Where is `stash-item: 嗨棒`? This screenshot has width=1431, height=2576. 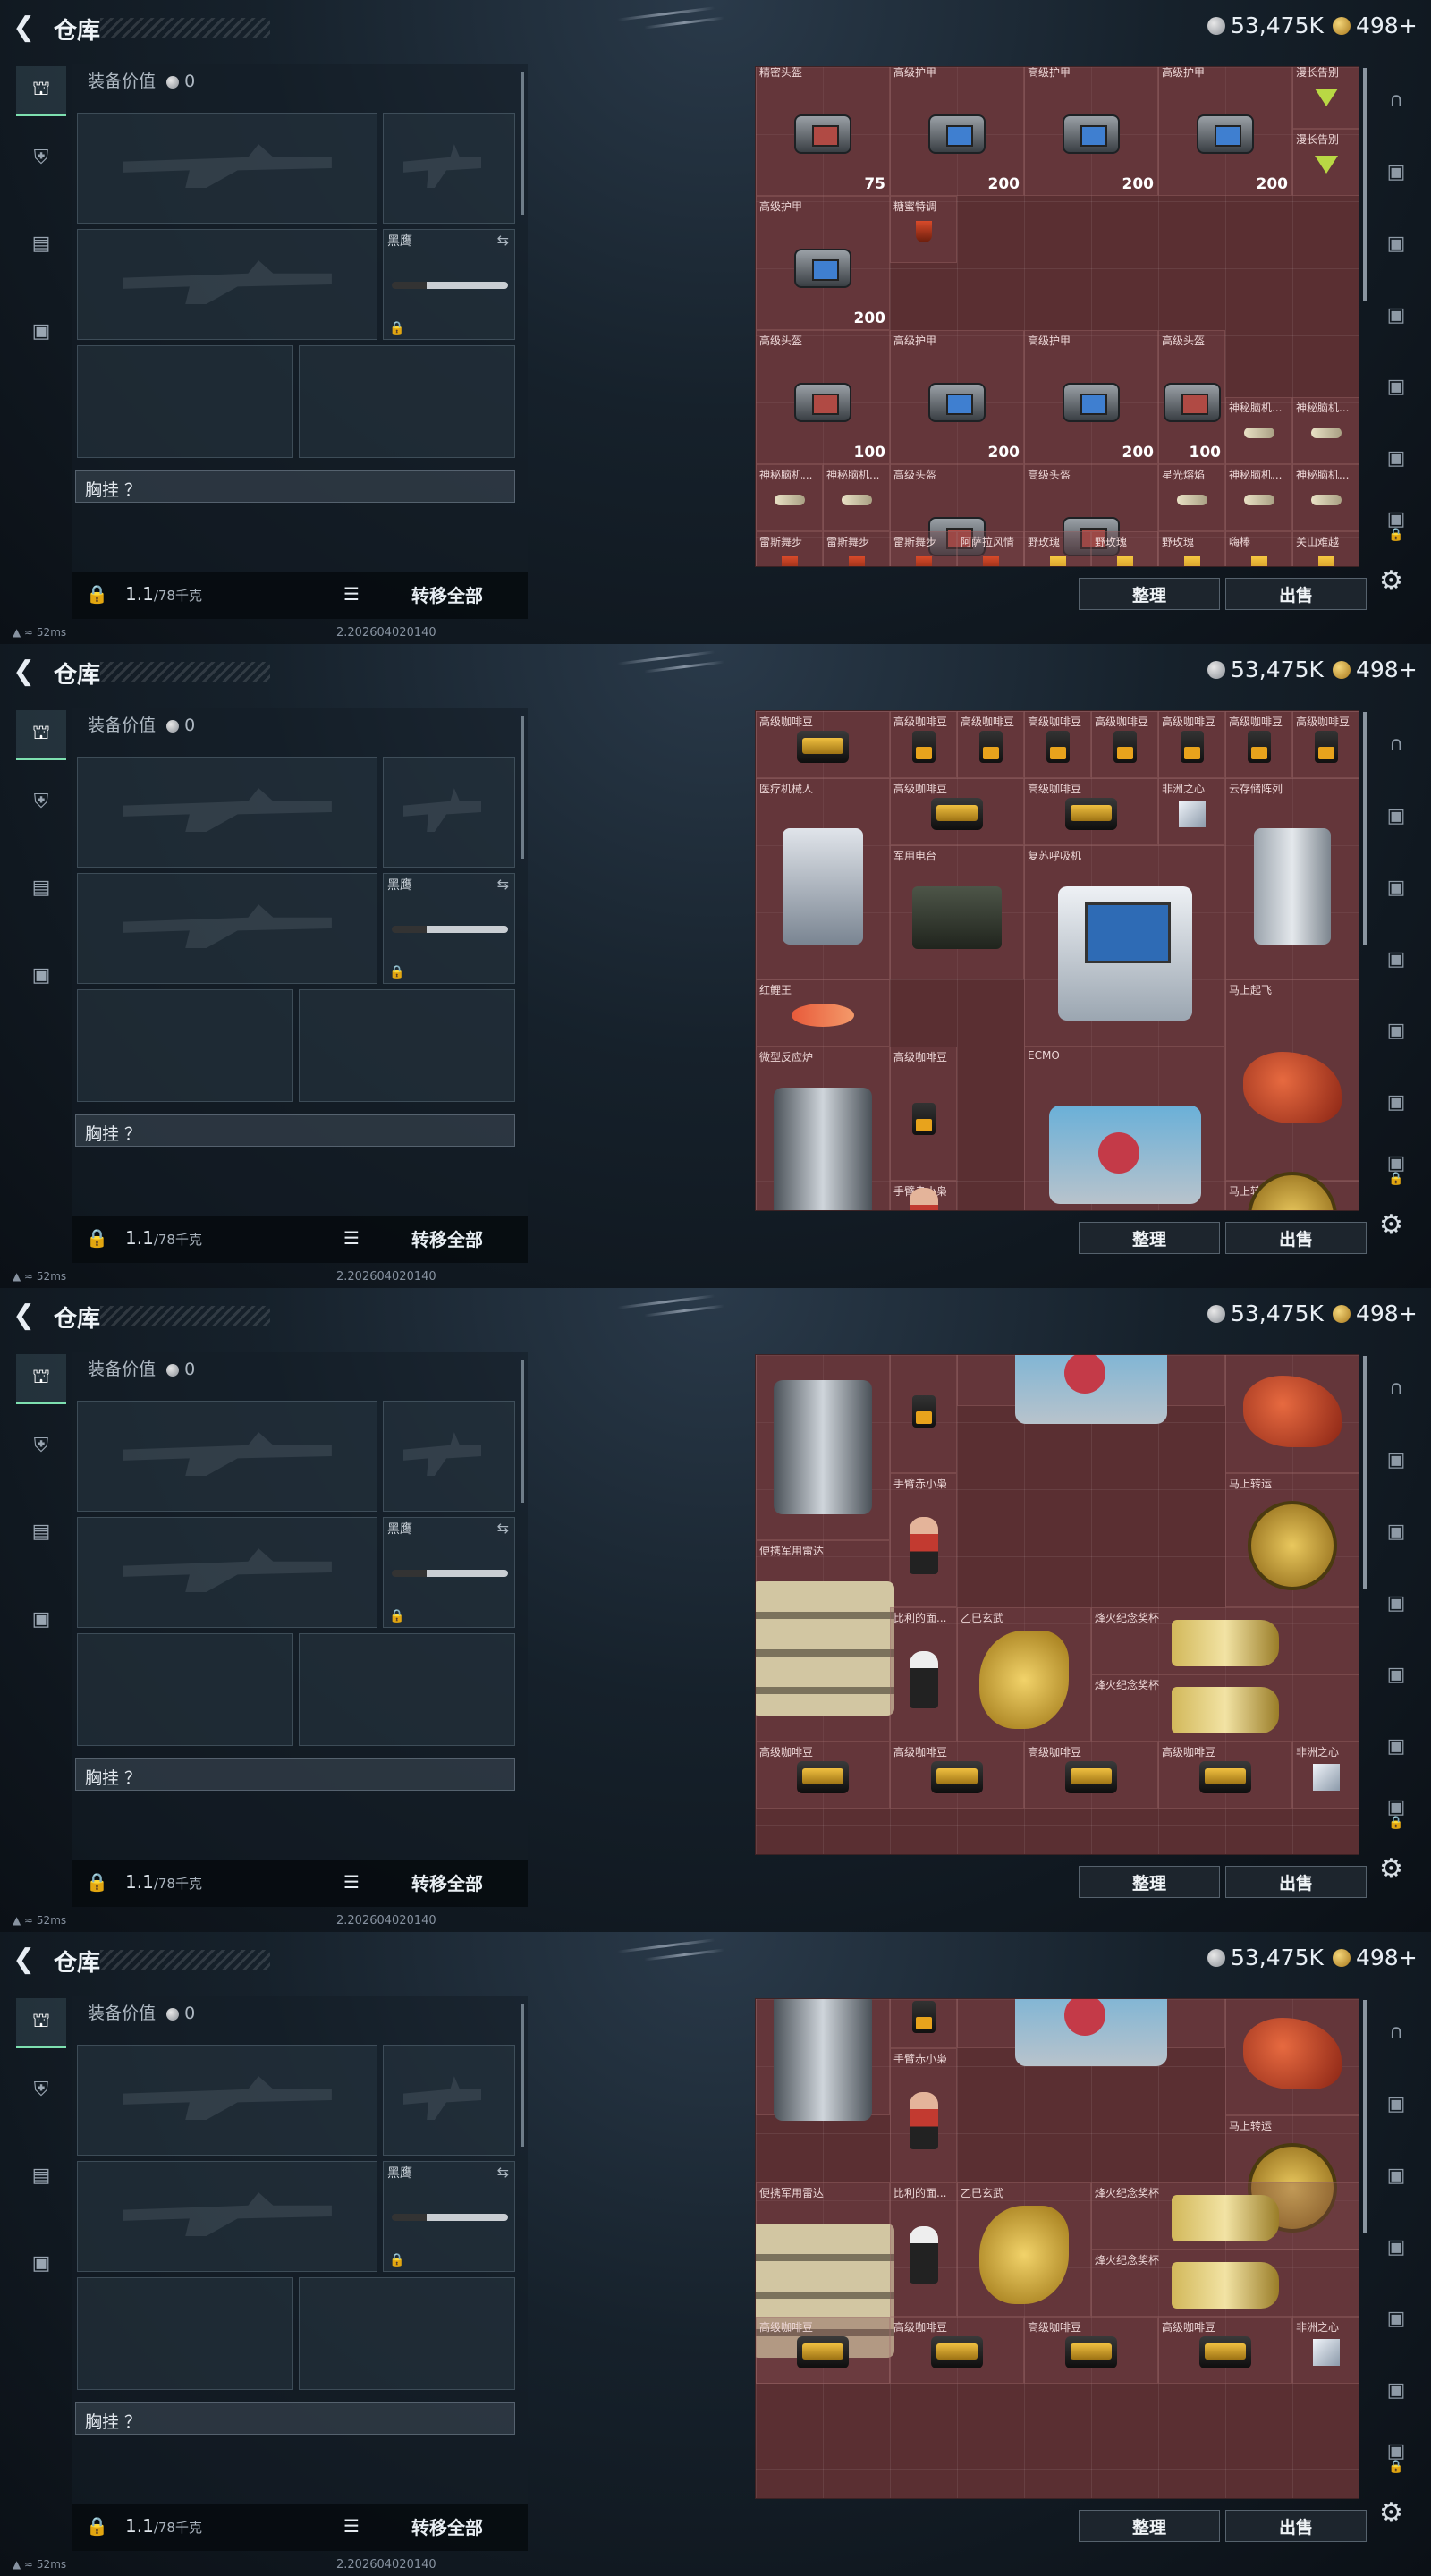
stash-item: 嗨棒 is located at coordinates (1258, 548).